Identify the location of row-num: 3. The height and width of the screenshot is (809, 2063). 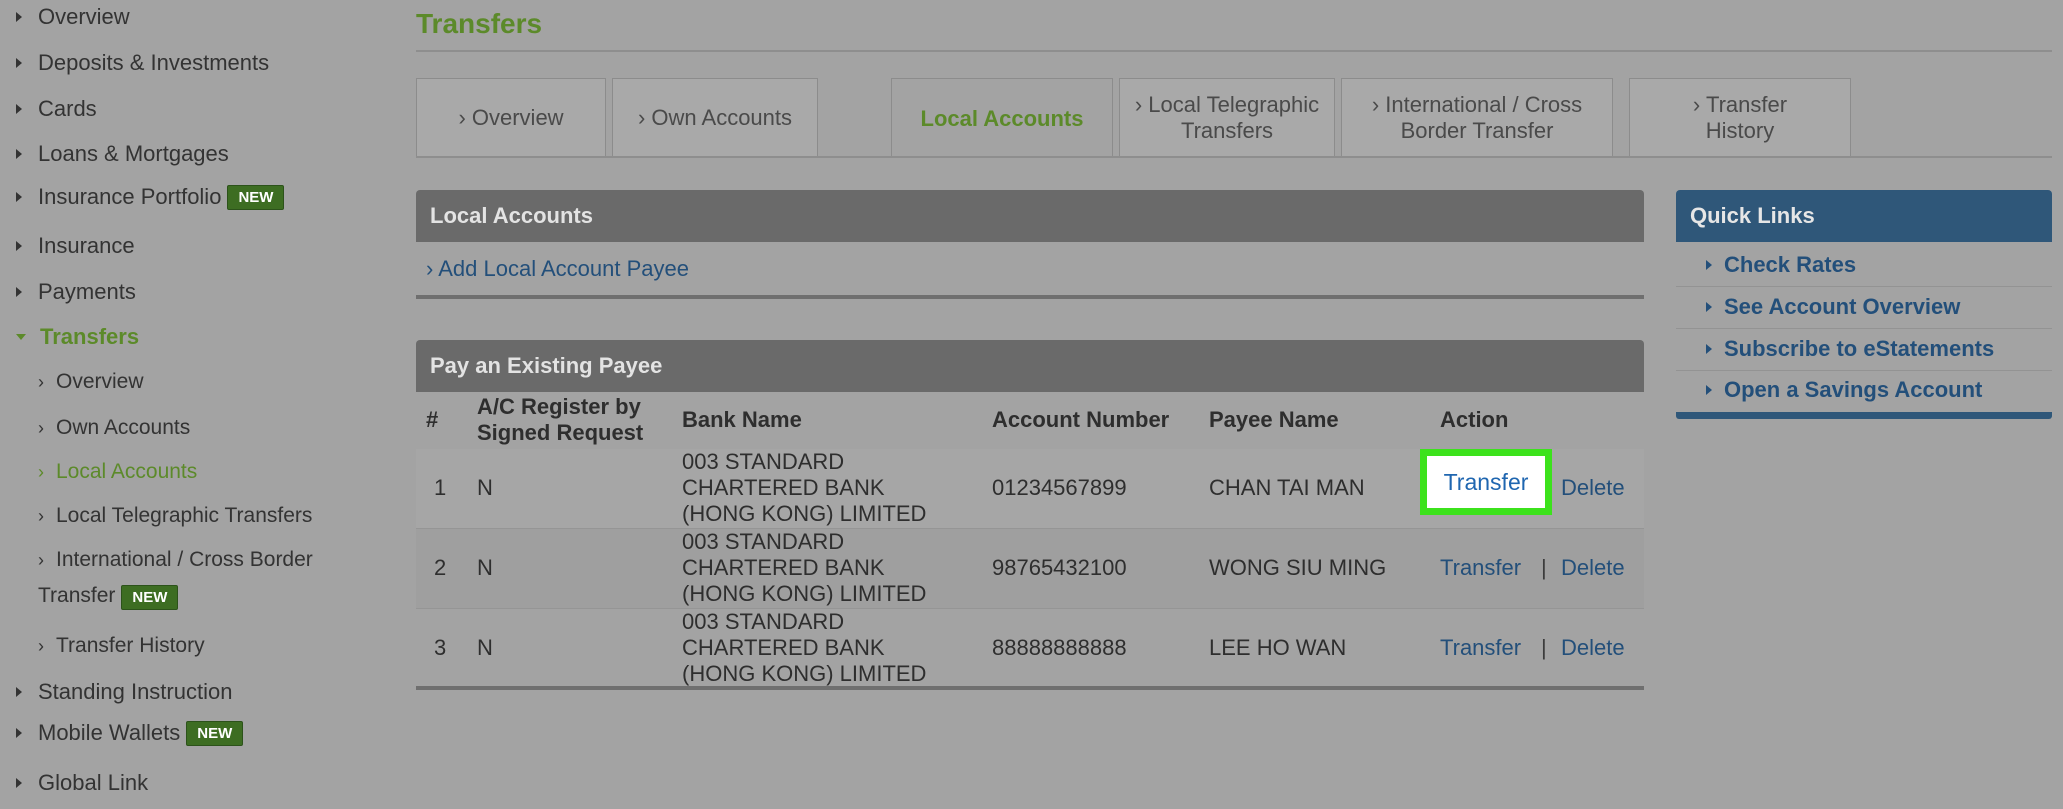
(440, 647).